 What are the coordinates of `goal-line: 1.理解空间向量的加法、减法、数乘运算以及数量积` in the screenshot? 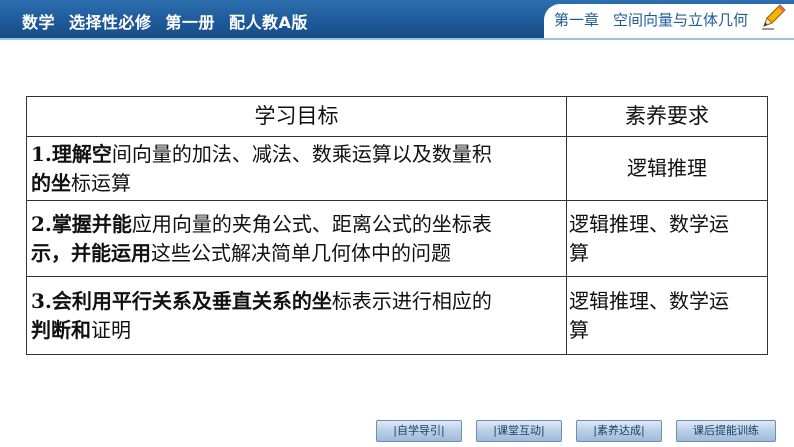 It's located at (296, 154).